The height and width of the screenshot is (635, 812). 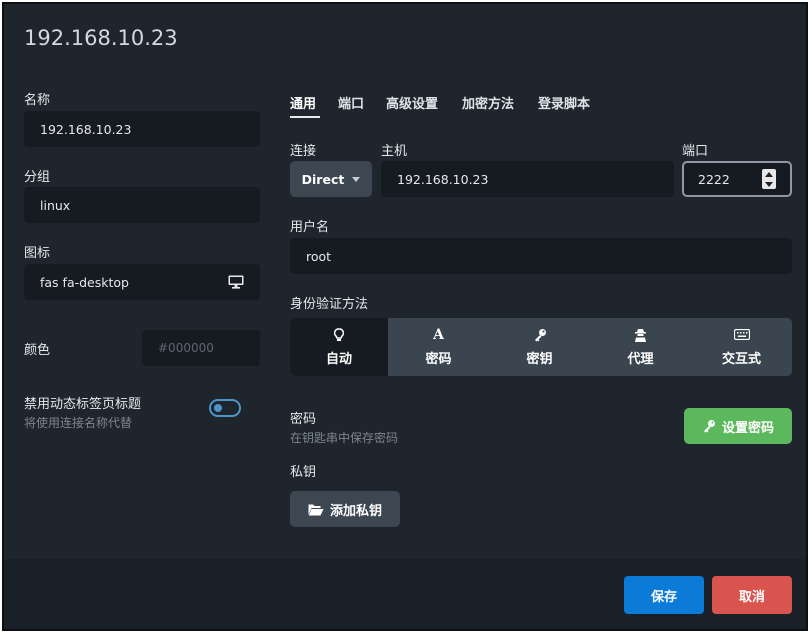 I want to click on icon-label: 图标, so click(x=37, y=253).